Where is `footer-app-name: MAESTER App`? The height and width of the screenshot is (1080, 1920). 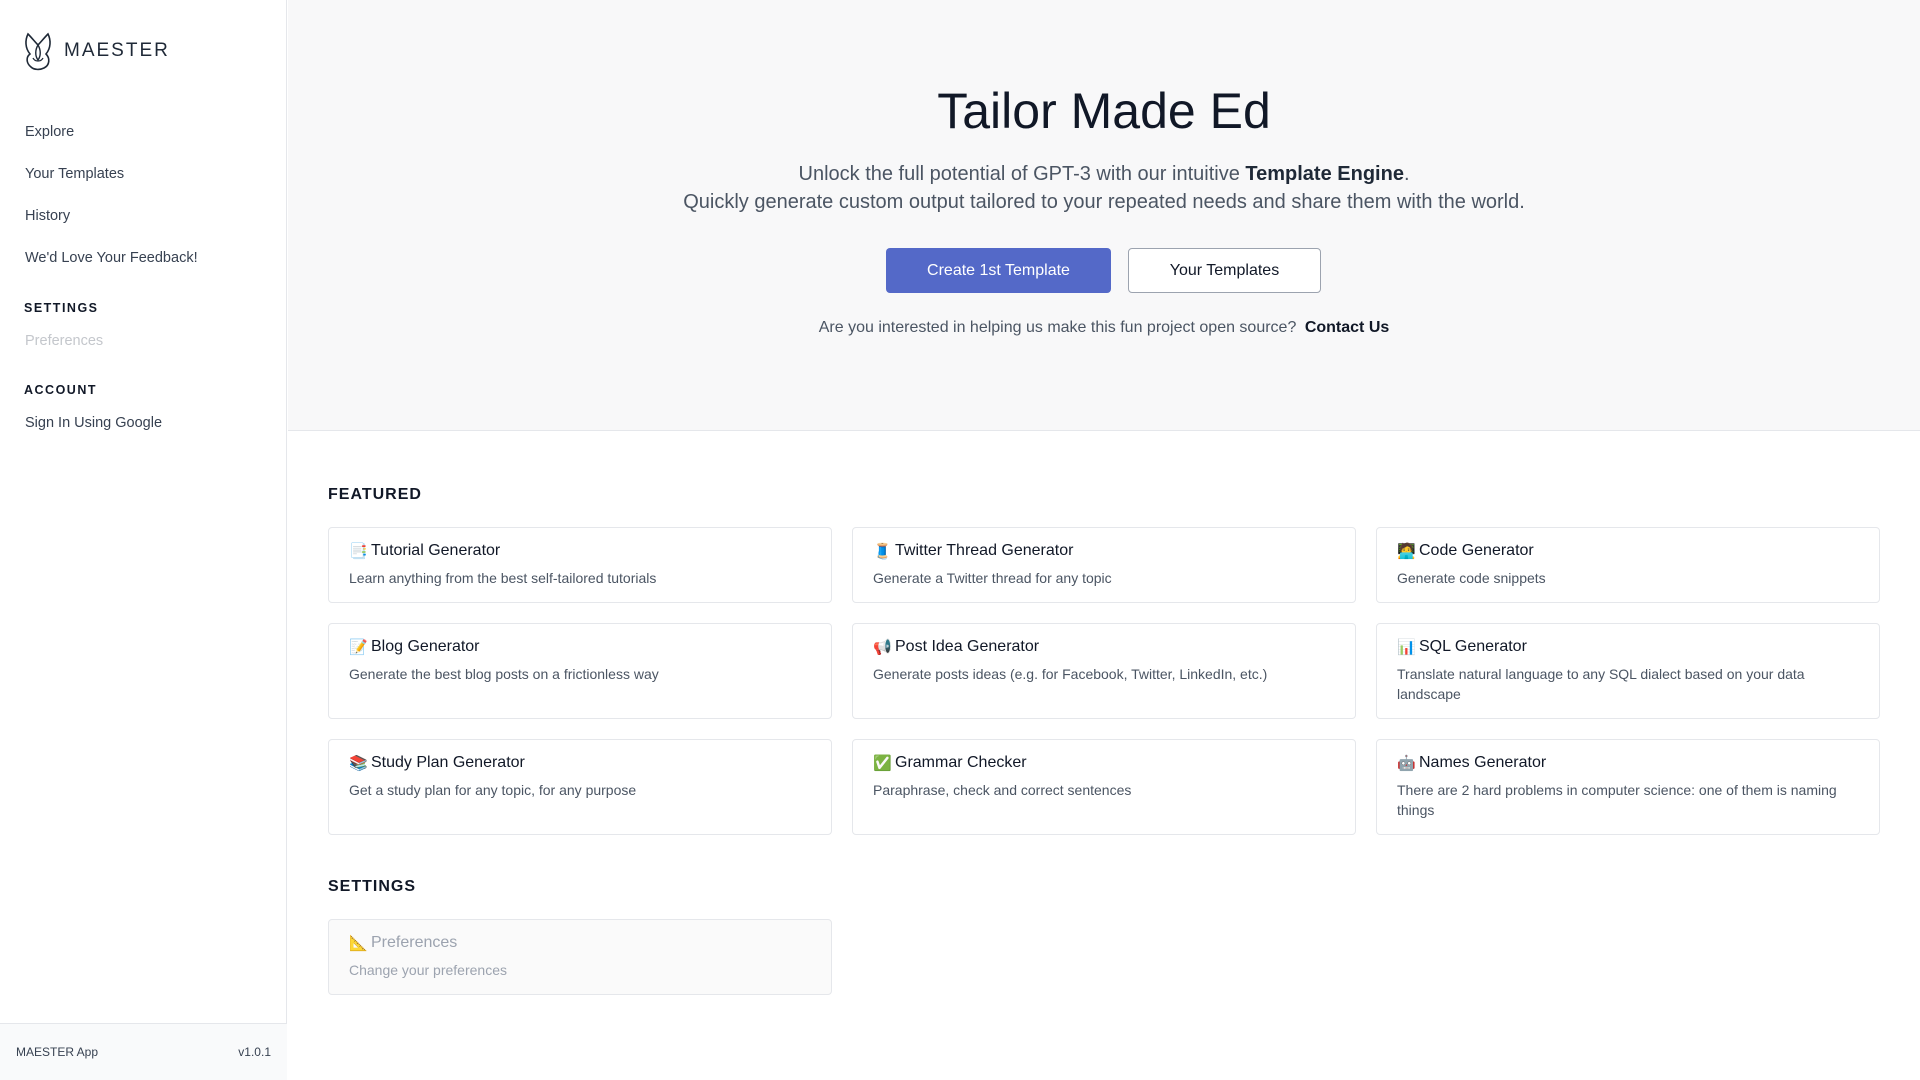
footer-app-name: MAESTER App is located at coordinates (57, 1052).